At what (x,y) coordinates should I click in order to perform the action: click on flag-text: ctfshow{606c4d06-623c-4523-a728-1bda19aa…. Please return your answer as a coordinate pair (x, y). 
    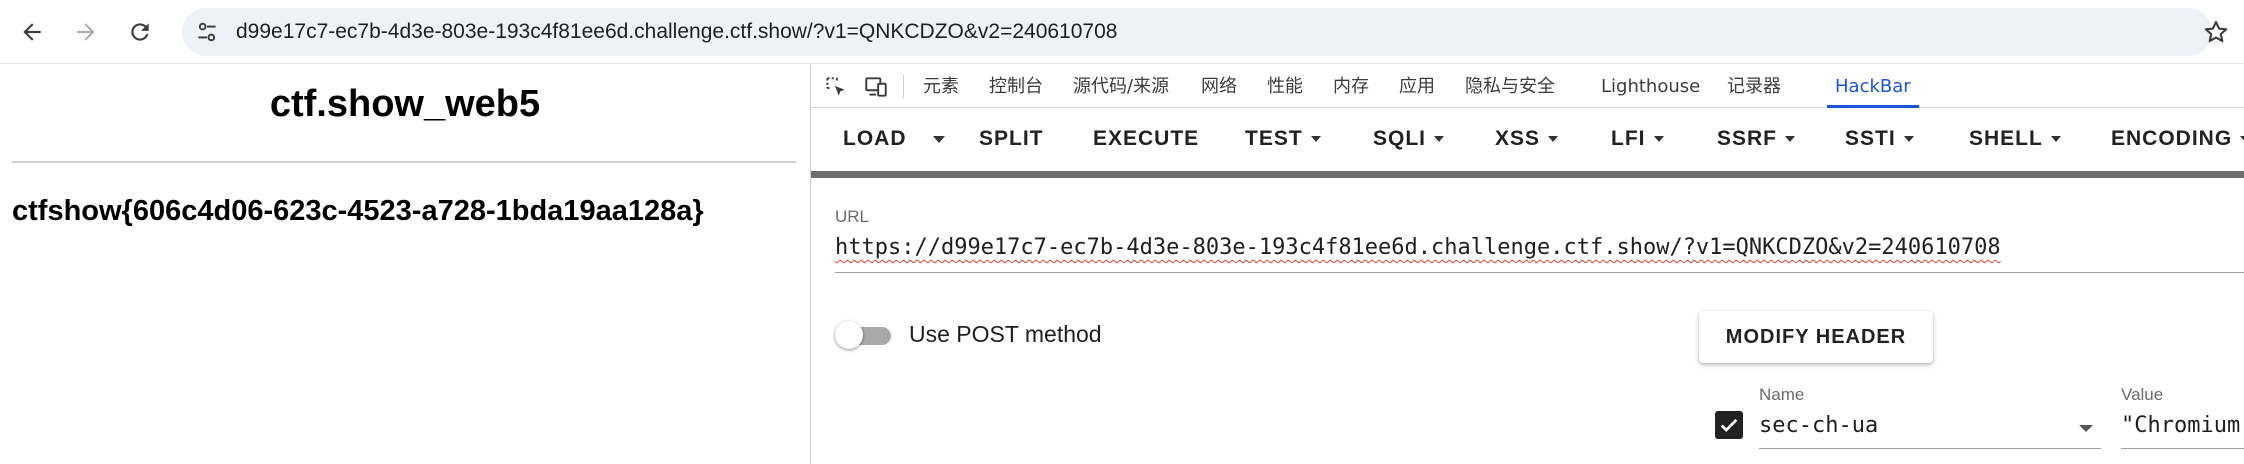
    Looking at the image, I should click on (358, 211).